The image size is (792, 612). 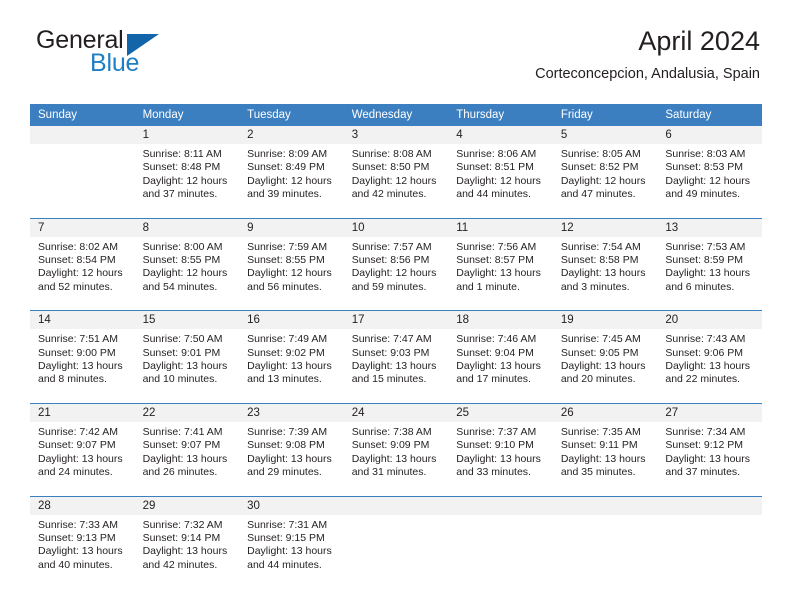 What do you see at coordinates (600, 246) in the screenshot?
I see `day-sunrise-text: Sunrise: 7:54 AM` at bounding box center [600, 246].